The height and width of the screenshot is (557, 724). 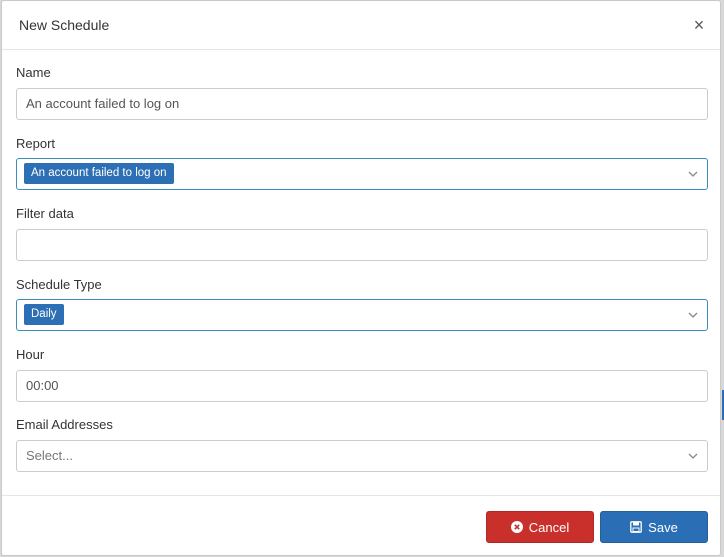 I want to click on floppy-disk-icon, so click(x=636, y=527).